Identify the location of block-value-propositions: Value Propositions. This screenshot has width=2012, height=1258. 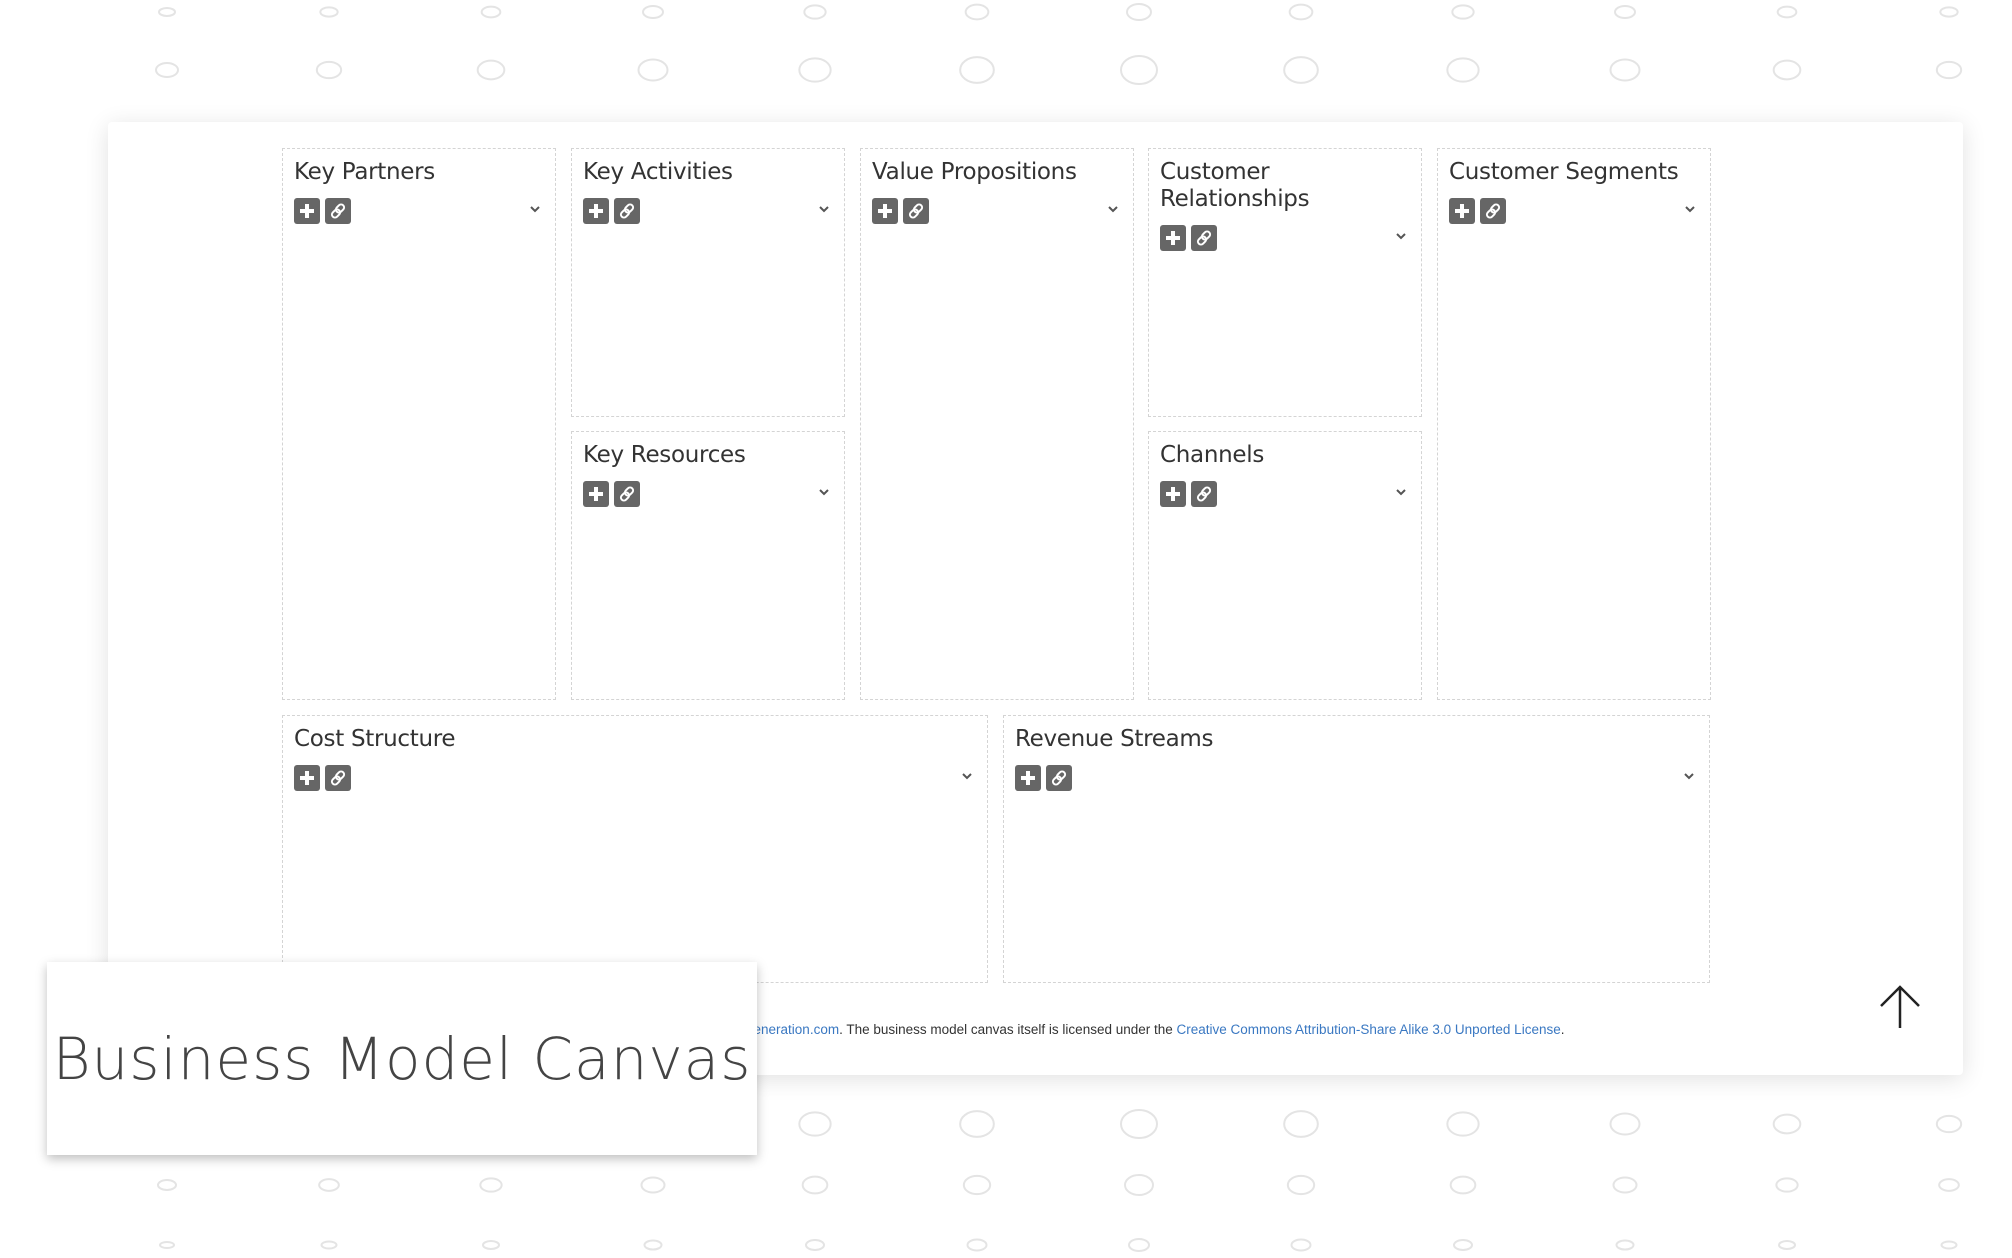
(997, 424).